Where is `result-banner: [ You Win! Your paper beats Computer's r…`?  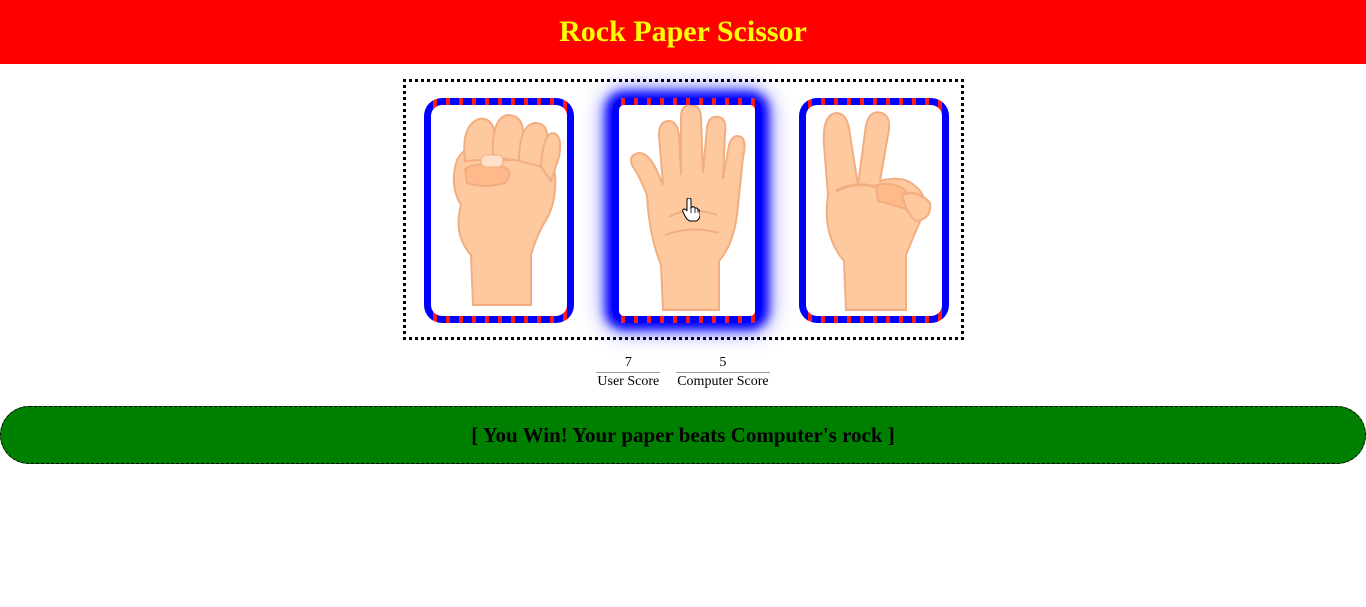 result-banner: [ You Win! Your paper beats Computer's r… is located at coordinates (683, 435).